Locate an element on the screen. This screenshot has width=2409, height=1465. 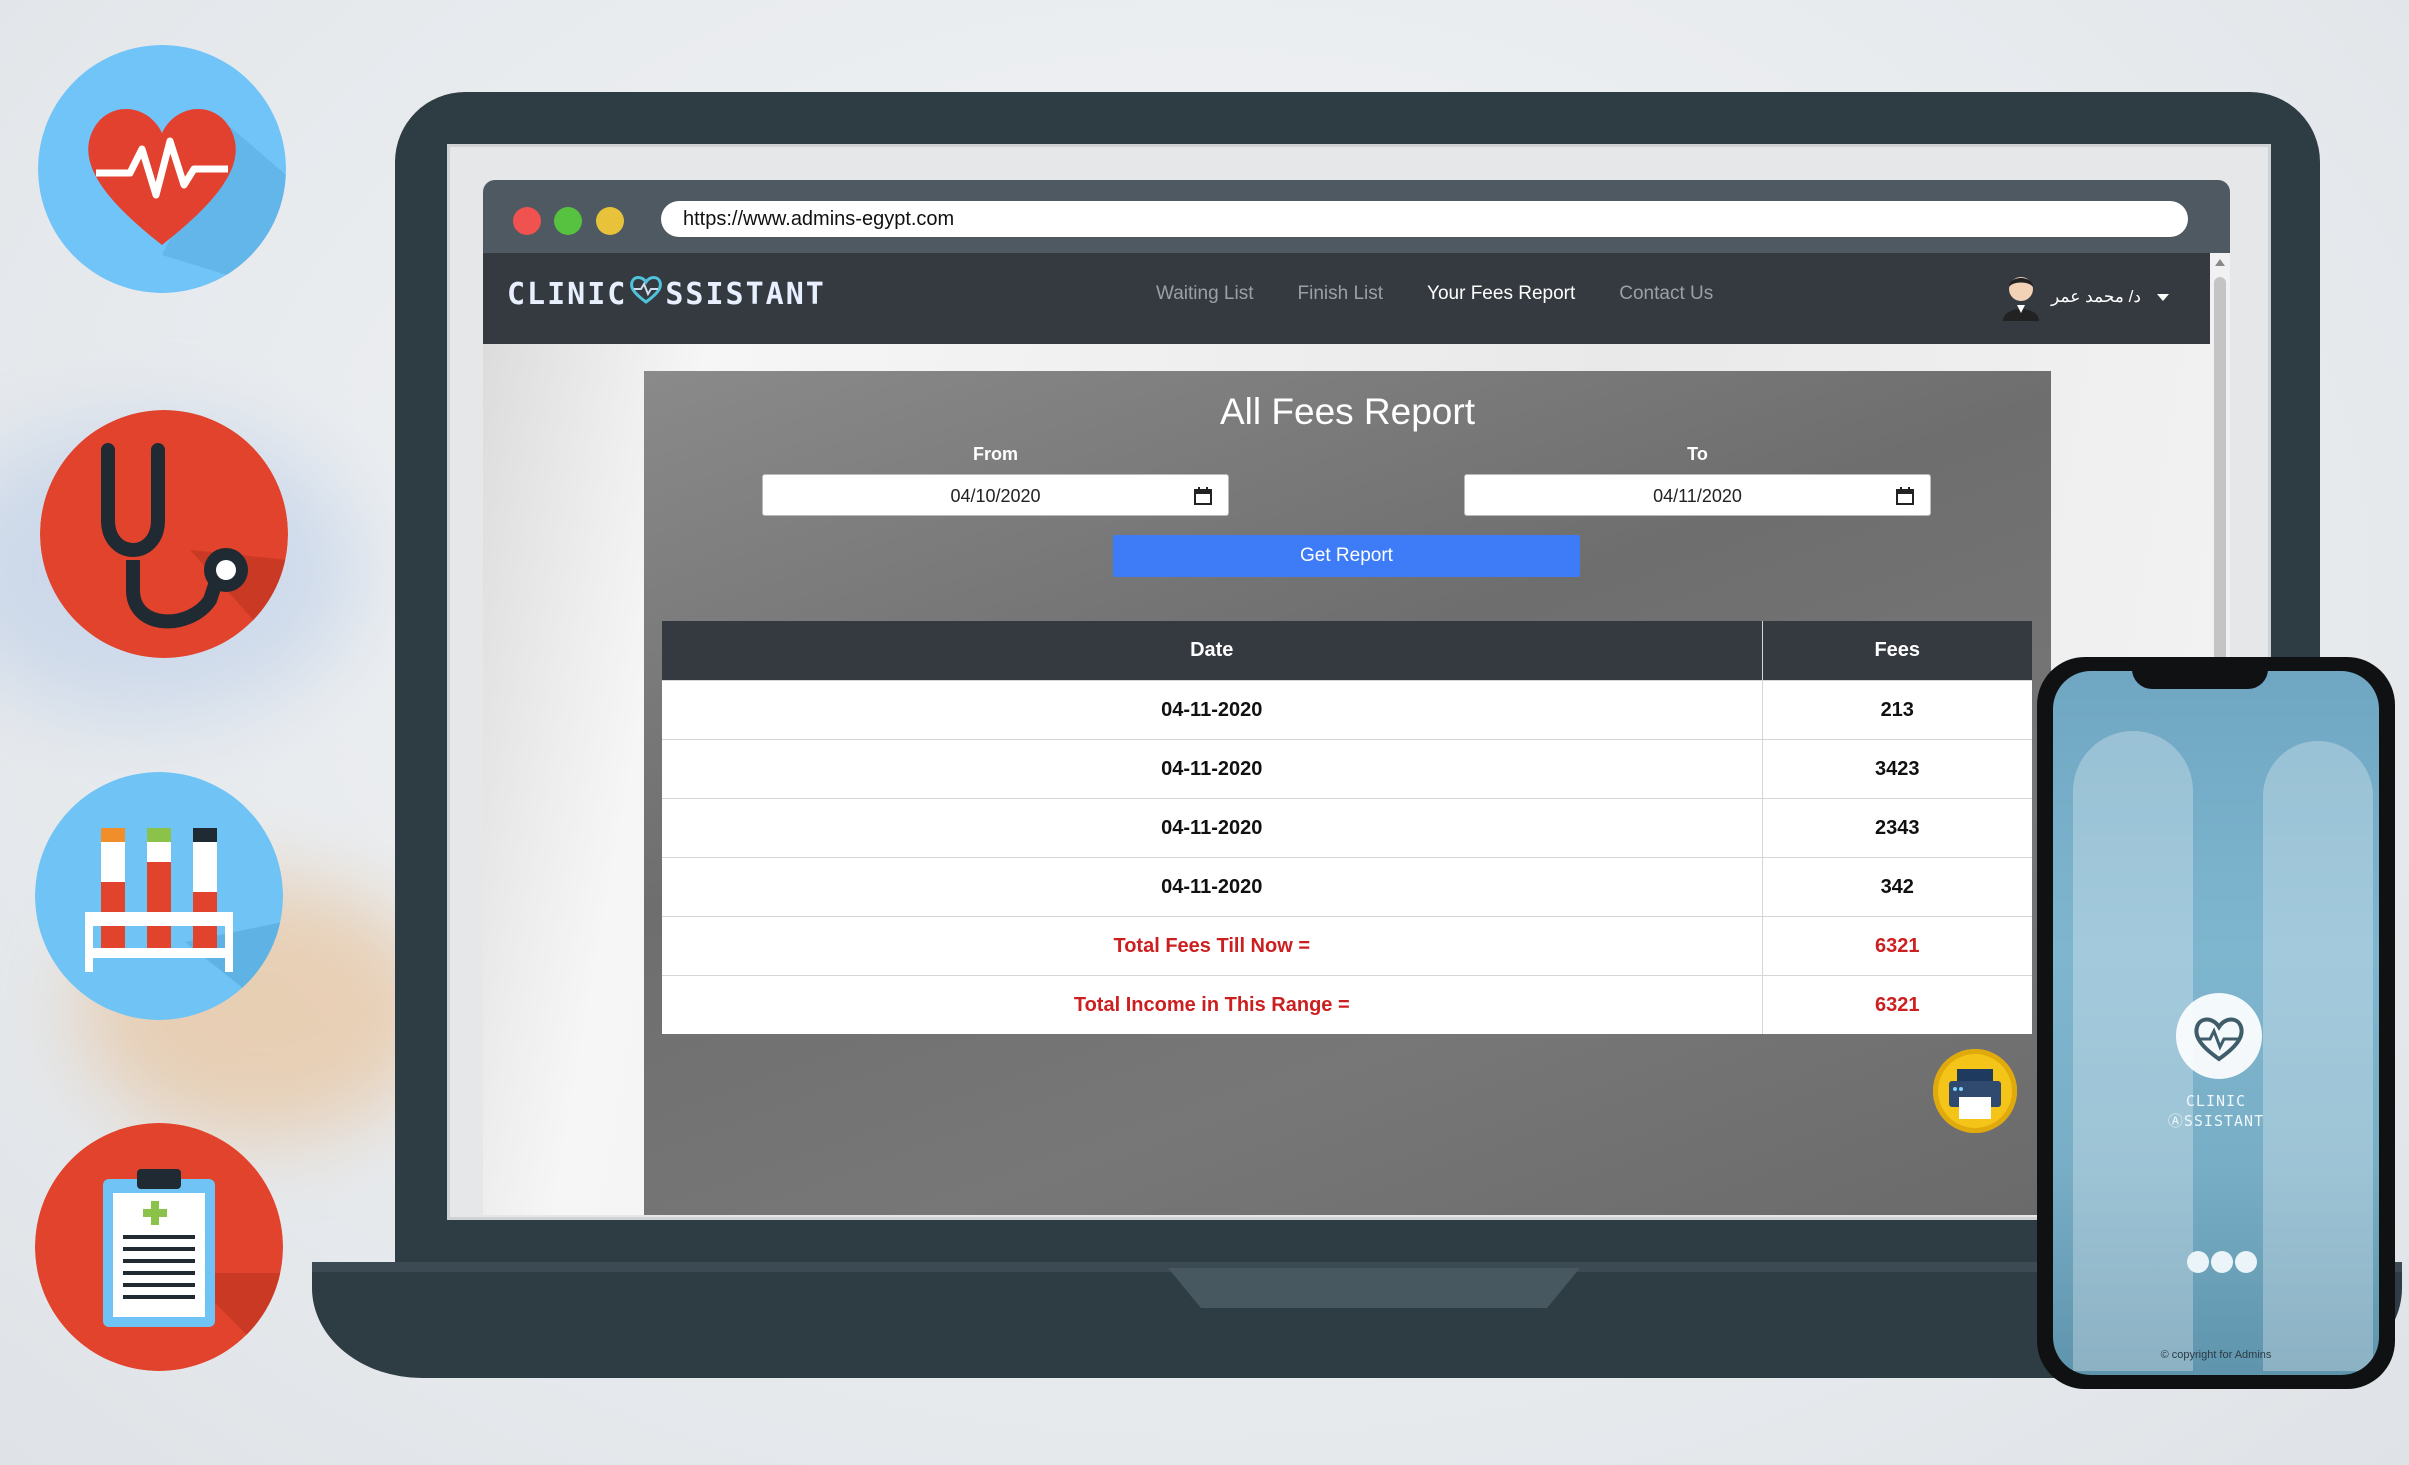
window-maximize-button is located at coordinates (610, 221).